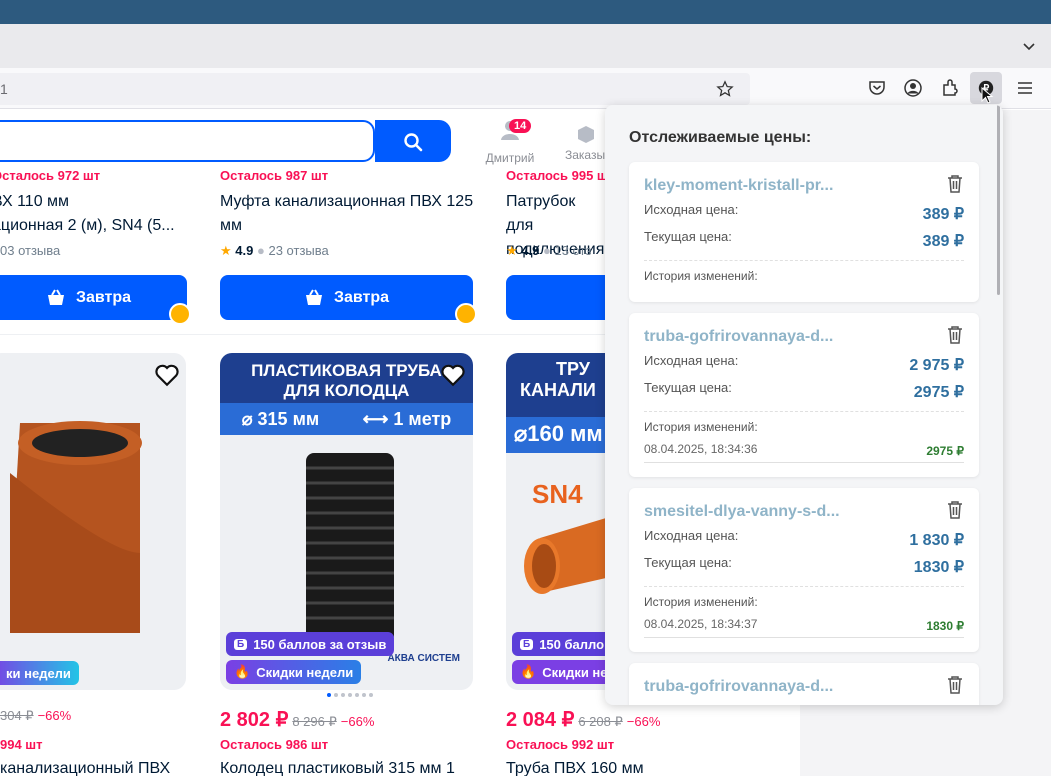  What do you see at coordinates (30, 250) in the screenshot?
I see `product-reviews: 03 отзыва` at bounding box center [30, 250].